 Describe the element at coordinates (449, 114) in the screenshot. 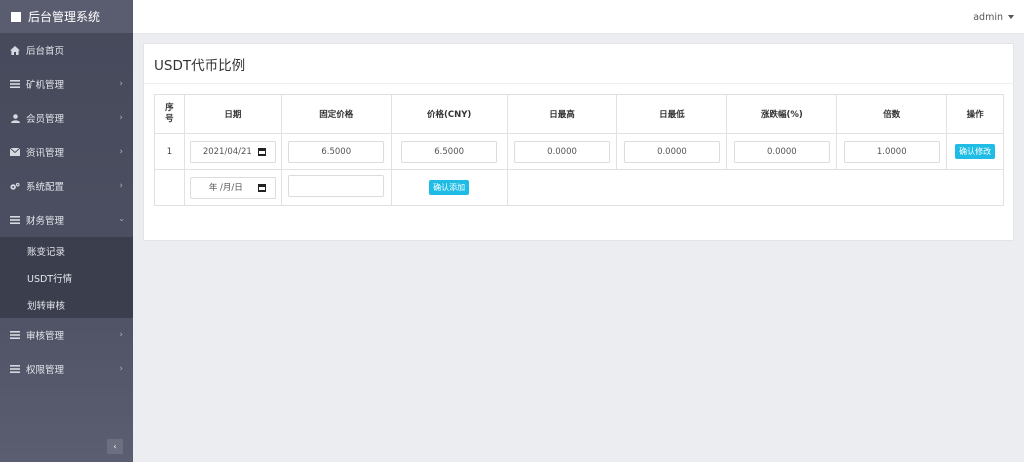

I see `col-header-price-cny: 价格(CNY)` at that location.